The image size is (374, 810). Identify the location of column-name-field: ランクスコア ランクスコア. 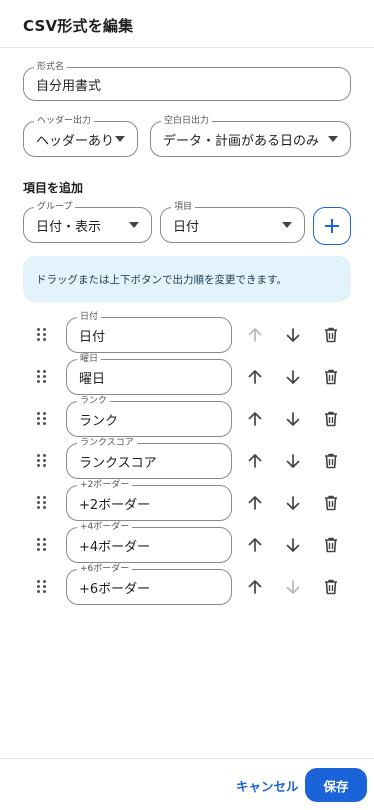
(149, 458).